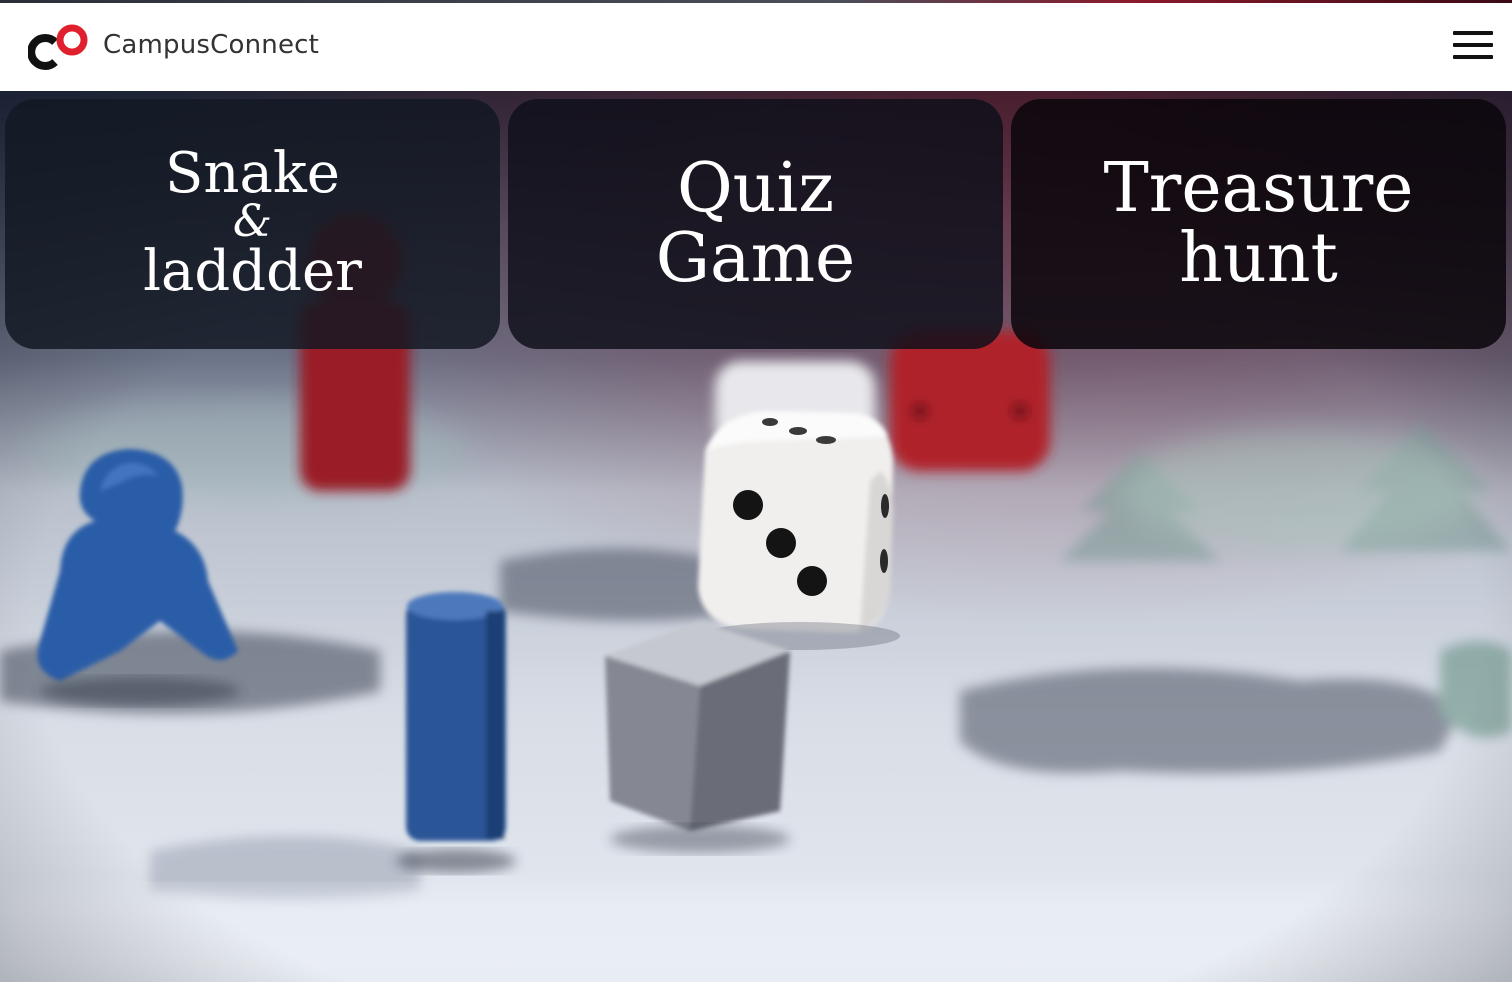 This screenshot has height=982, width=1512. I want to click on card-title-line: laddder, so click(252, 271).